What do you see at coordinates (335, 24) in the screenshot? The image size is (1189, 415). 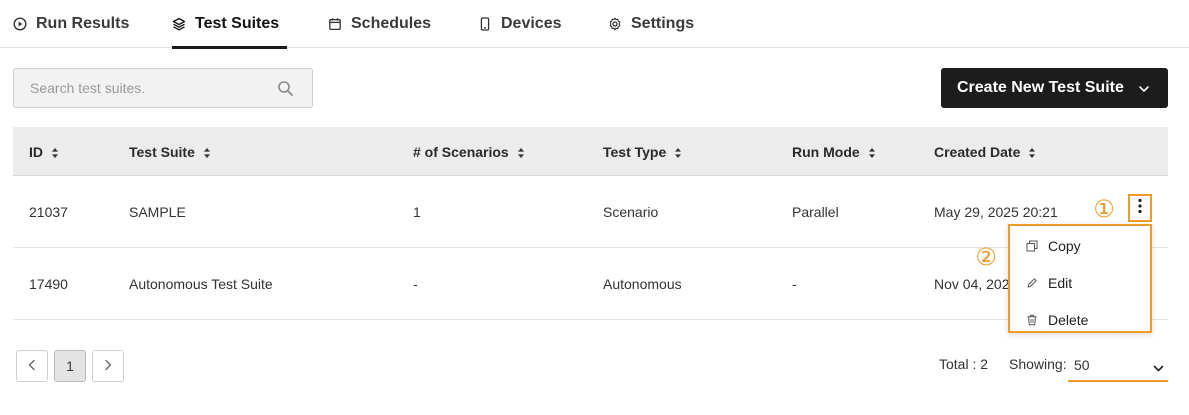 I see `calendar-icon` at bounding box center [335, 24].